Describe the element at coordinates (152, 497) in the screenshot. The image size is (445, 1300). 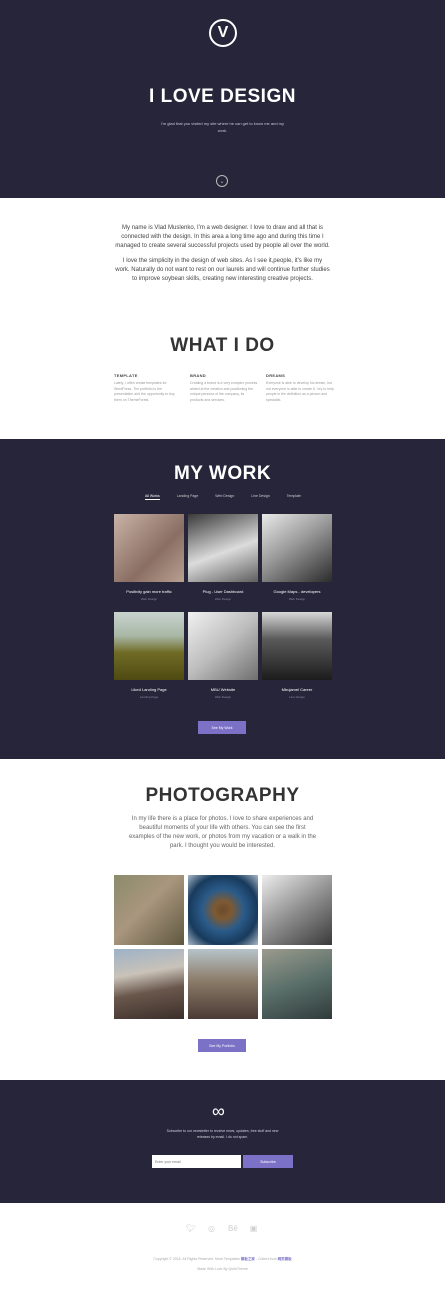
I see `filter-all-works: All Works` at that location.